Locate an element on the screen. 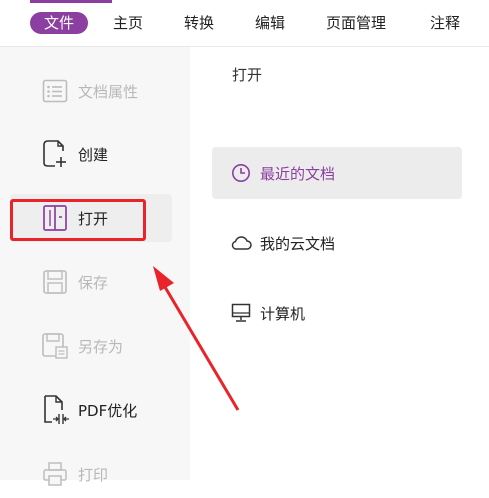 Image resolution: width=489 pixels, height=498 pixels. tab-edit: 编辑 is located at coordinates (270, 23).